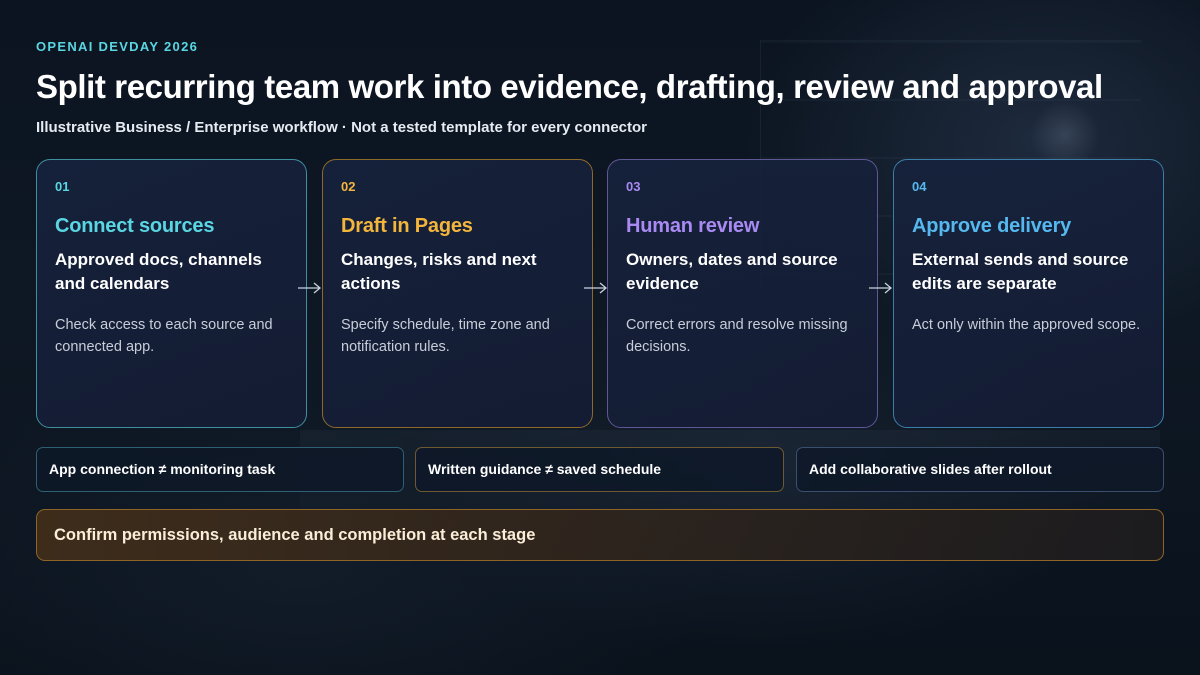 The image size is (1200, 675). Describe the element at coordinates (117, 46) in the screenshot. I see `event-kicker: OPENAI DEVDAY 2026` at that location.